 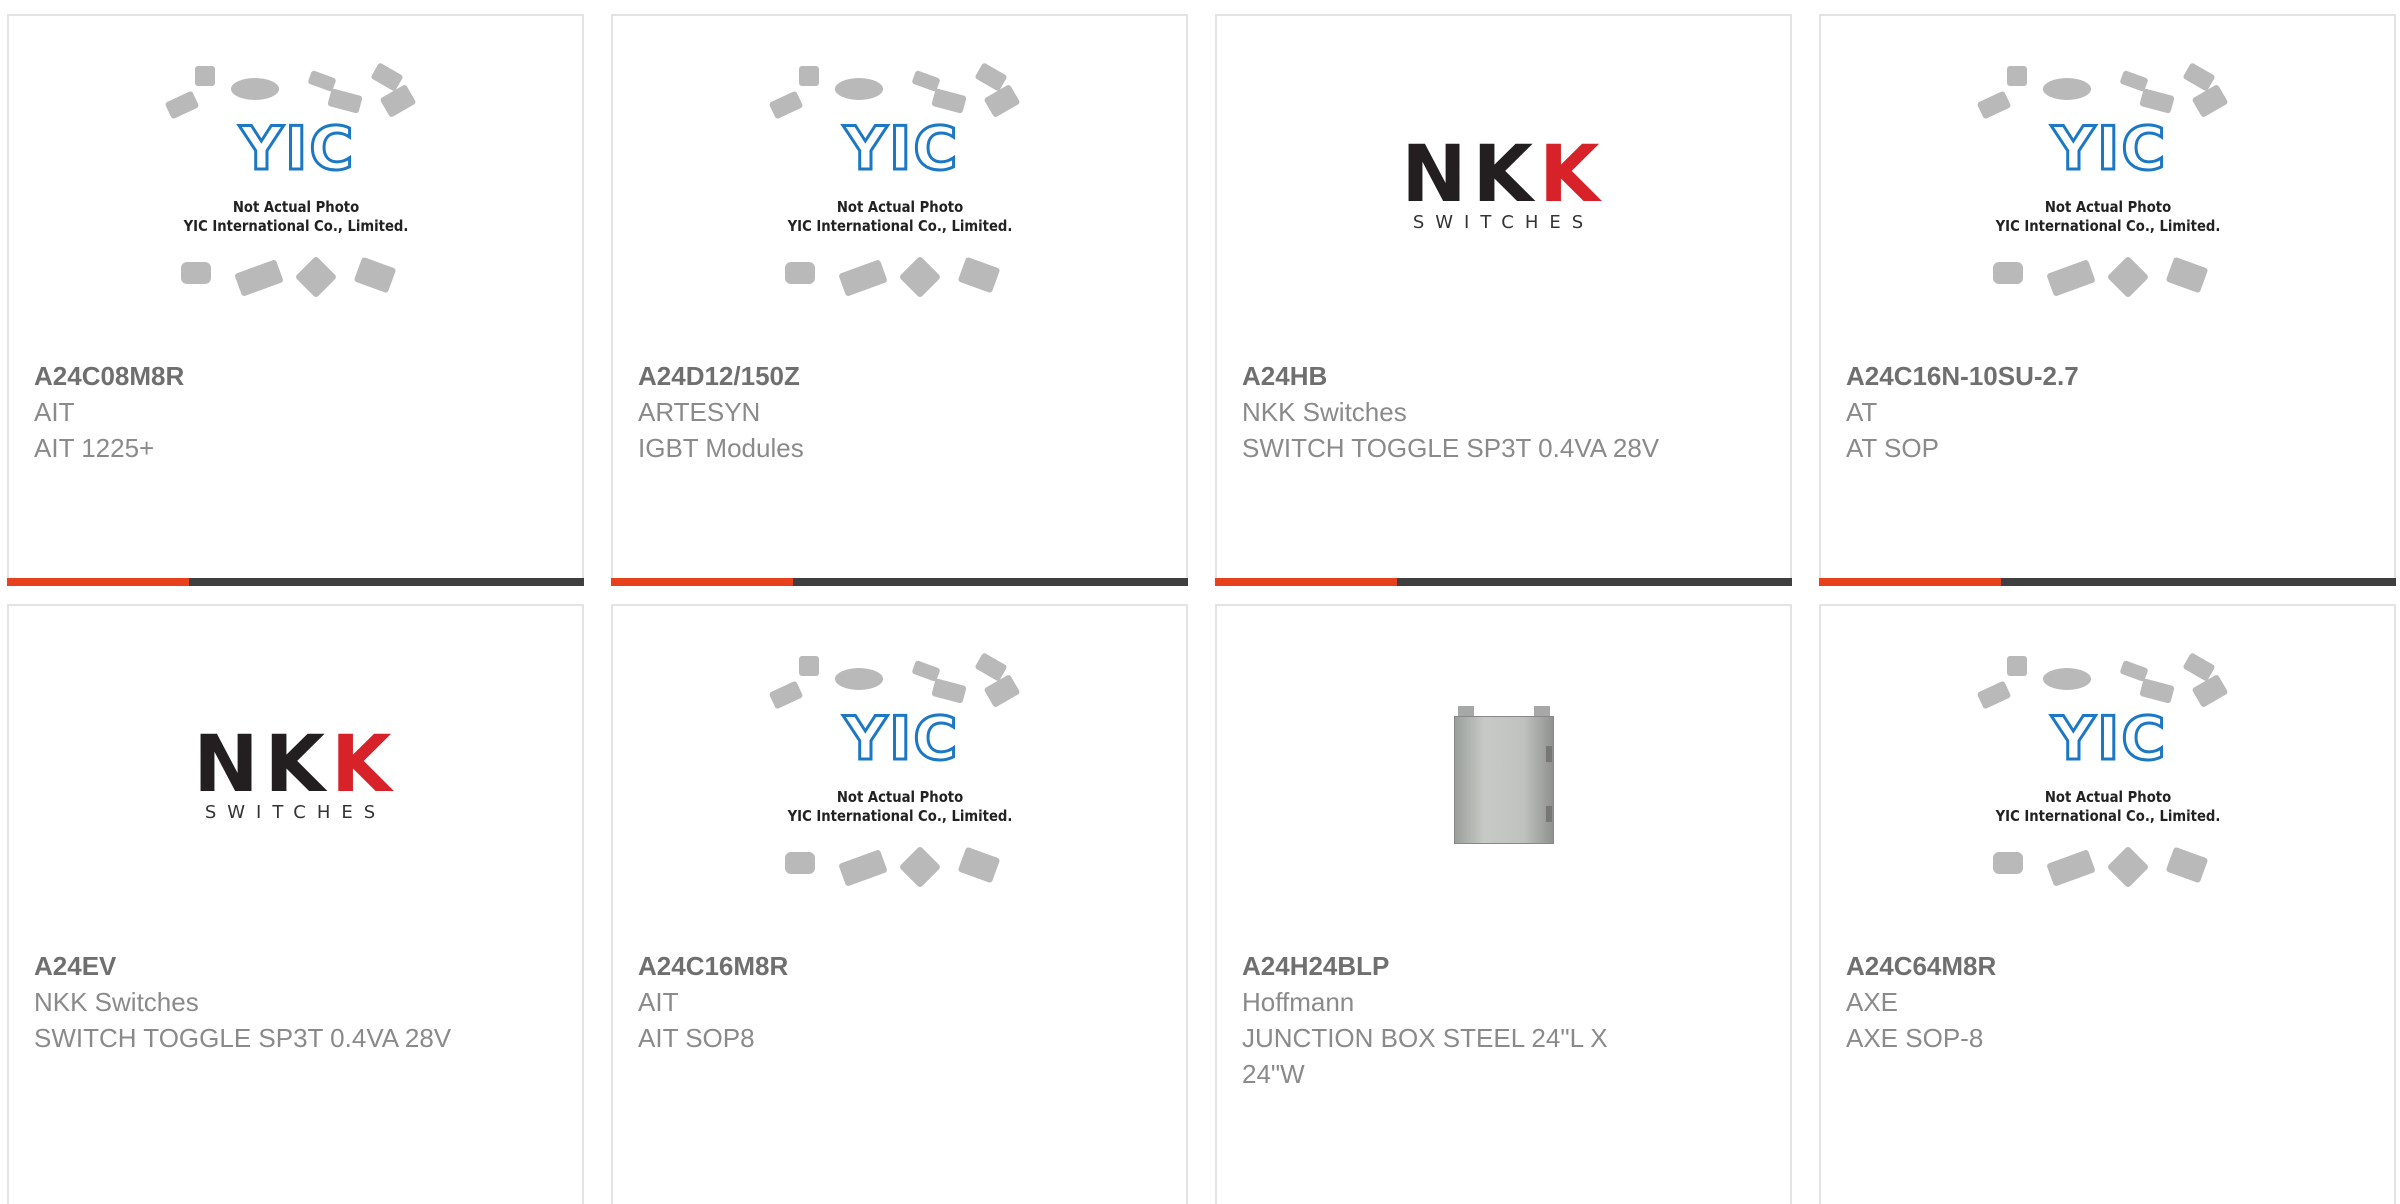 What do you see at coordinates (295, 376) in the screenshot?
I see `part-number: A24C08M8R` at bounding box center [295, 376].